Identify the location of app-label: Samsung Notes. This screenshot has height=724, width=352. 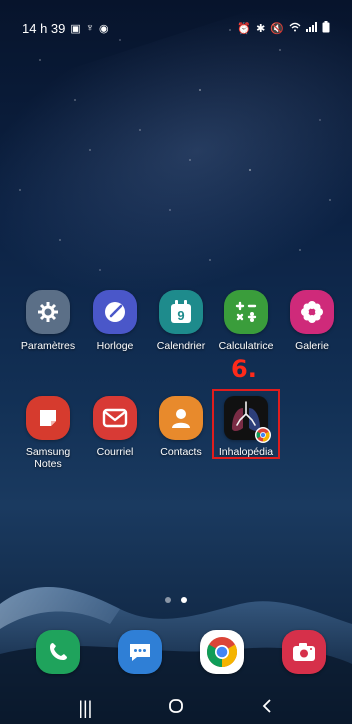
(48, 458).